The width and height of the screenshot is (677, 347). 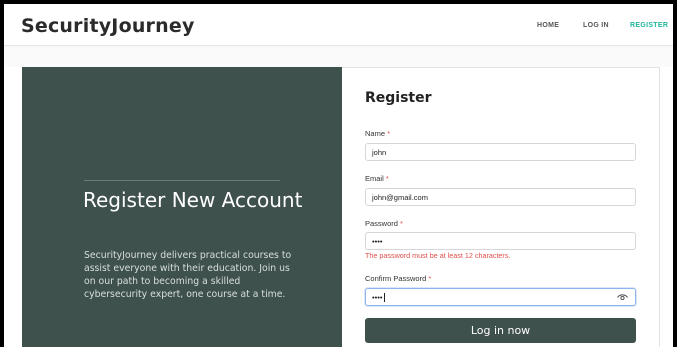 What do you see at coordinates (500, 241) in the screenshot?
I see `password-field: ••••` at bounding box center [500, 241].